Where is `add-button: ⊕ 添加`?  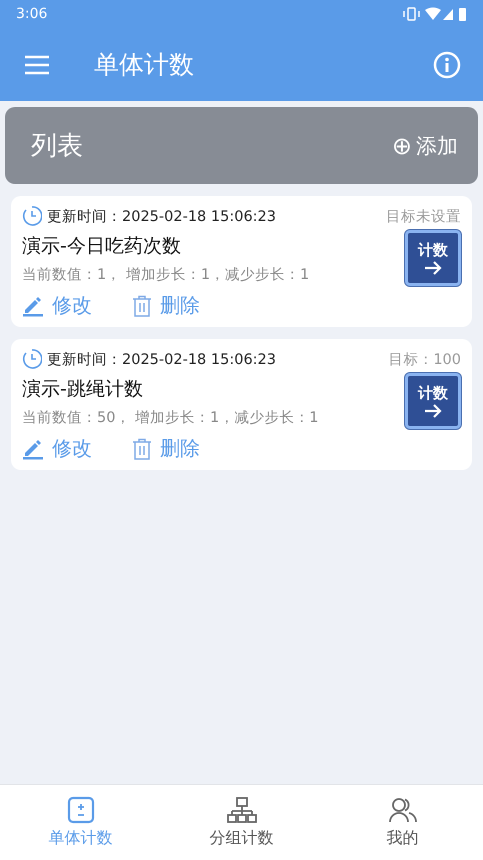 add-button: ⊕ 添加 is located at coordinates (425, 146).